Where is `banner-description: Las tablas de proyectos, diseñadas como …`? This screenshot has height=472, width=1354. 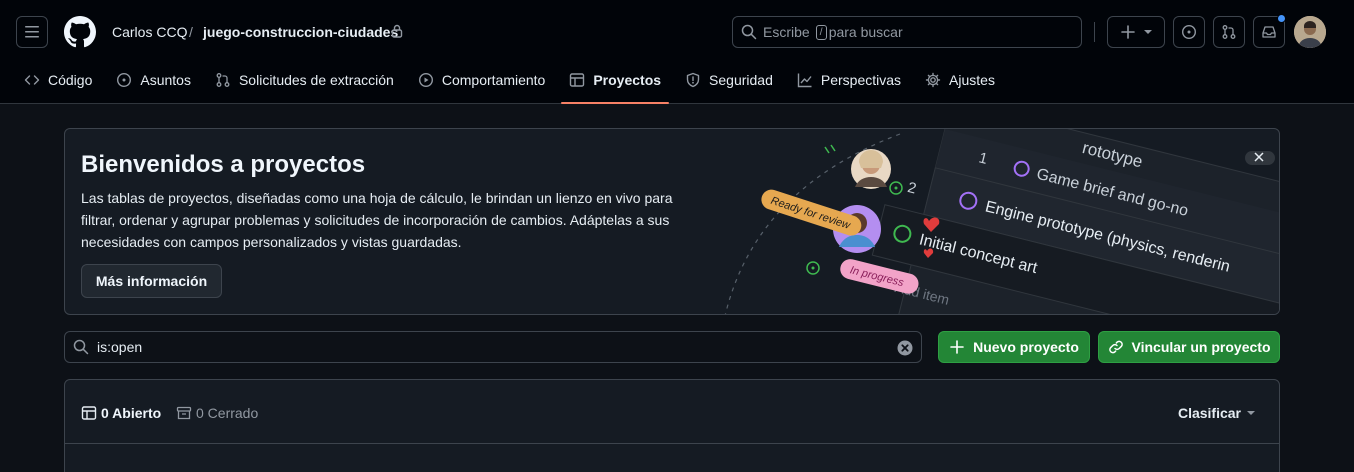 banner-description: Las tablas de proyectos, diseñadas como … is located at coordinates (377, 220).